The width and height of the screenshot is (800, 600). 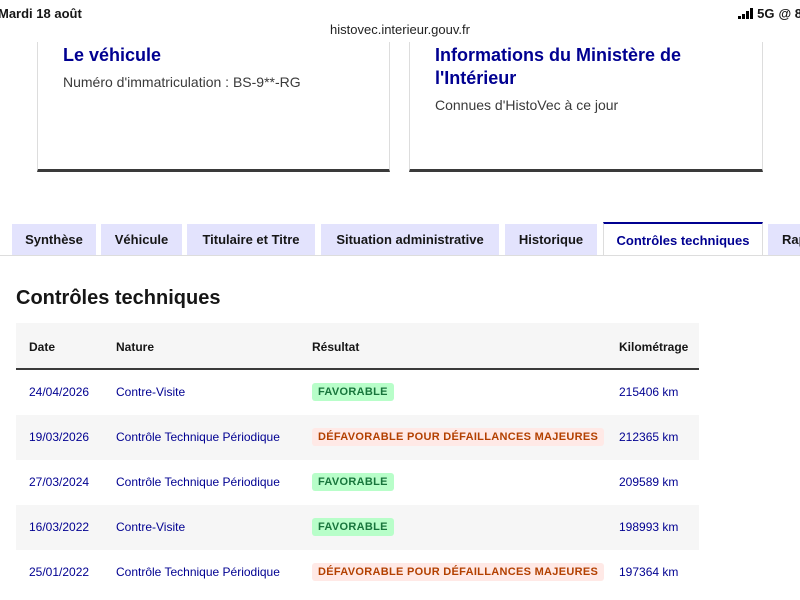 What do you see at coordinates (649, 572) in the screenshot?
I see `row-km: 197364 km` at bounding box center [649, 572].